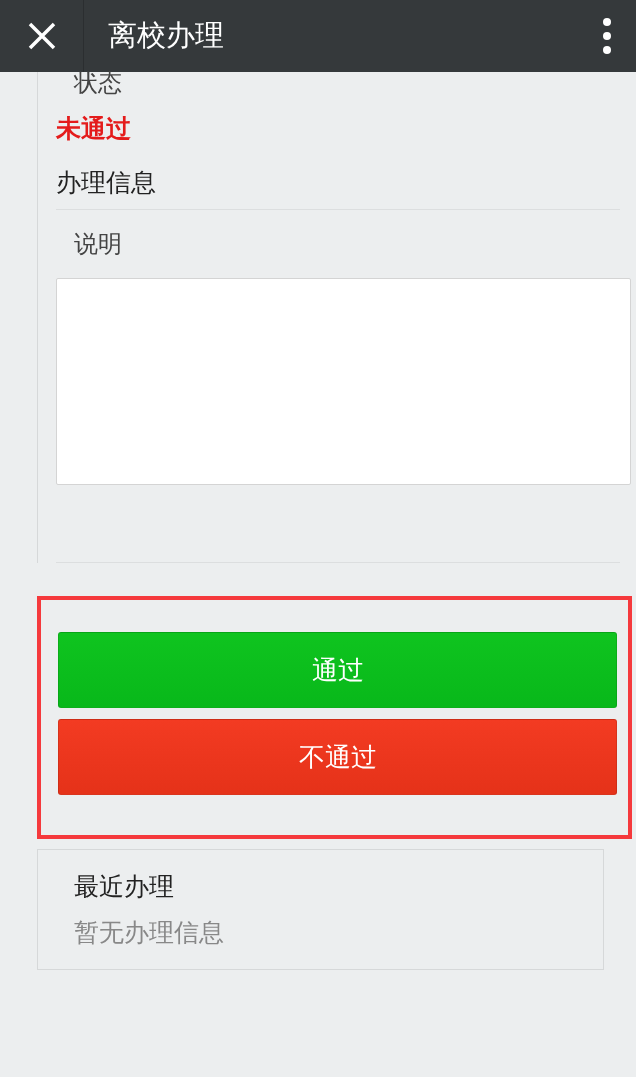 The width and height of the screenshot is (636, 1077). What do you see at coordinates (98, 244) in the screenshot?
I see `note-label: 说明` at bounding box center [98, 244].